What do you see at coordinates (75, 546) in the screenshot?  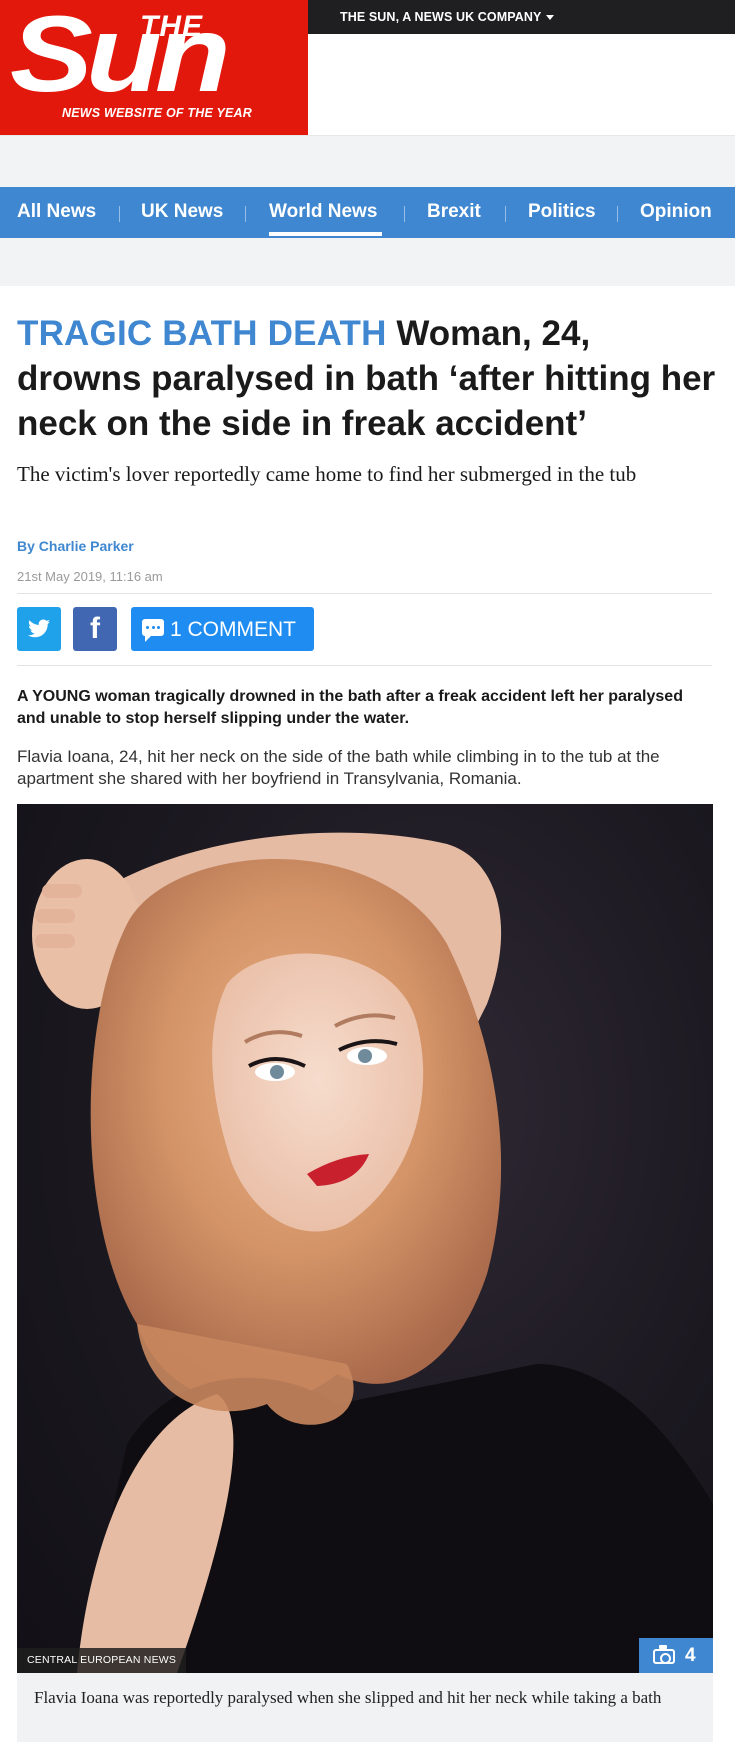 I see `author-byline: By Charlie Parker` at bounding box center [75, 546].